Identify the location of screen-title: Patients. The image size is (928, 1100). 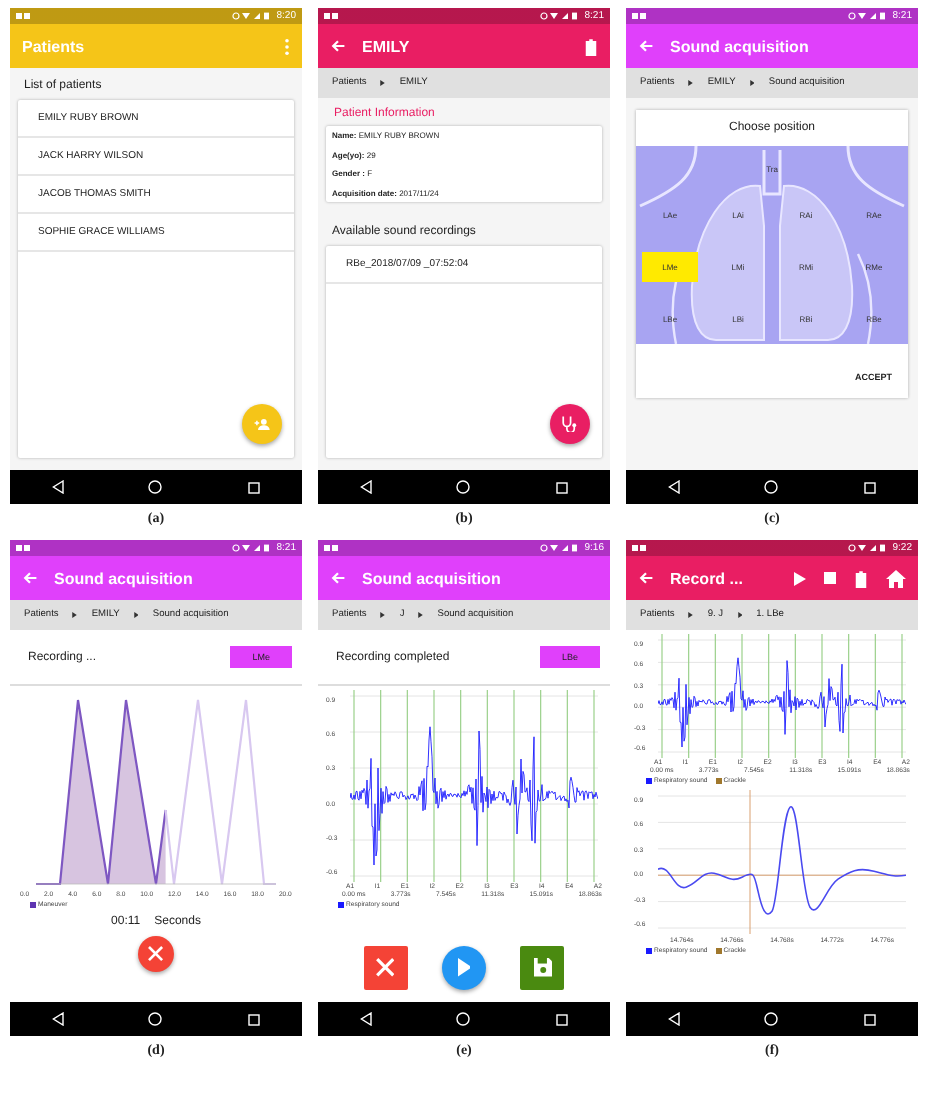
(54, 46).